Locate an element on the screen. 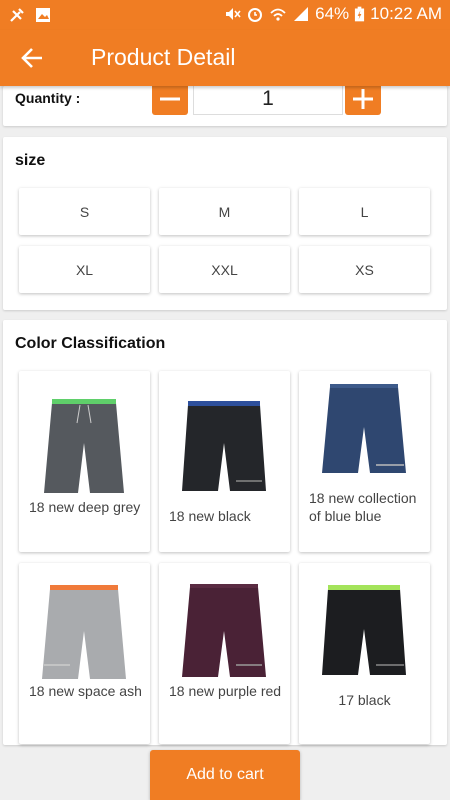  clock: 10:22 AM is located at coordinates (406, 13).